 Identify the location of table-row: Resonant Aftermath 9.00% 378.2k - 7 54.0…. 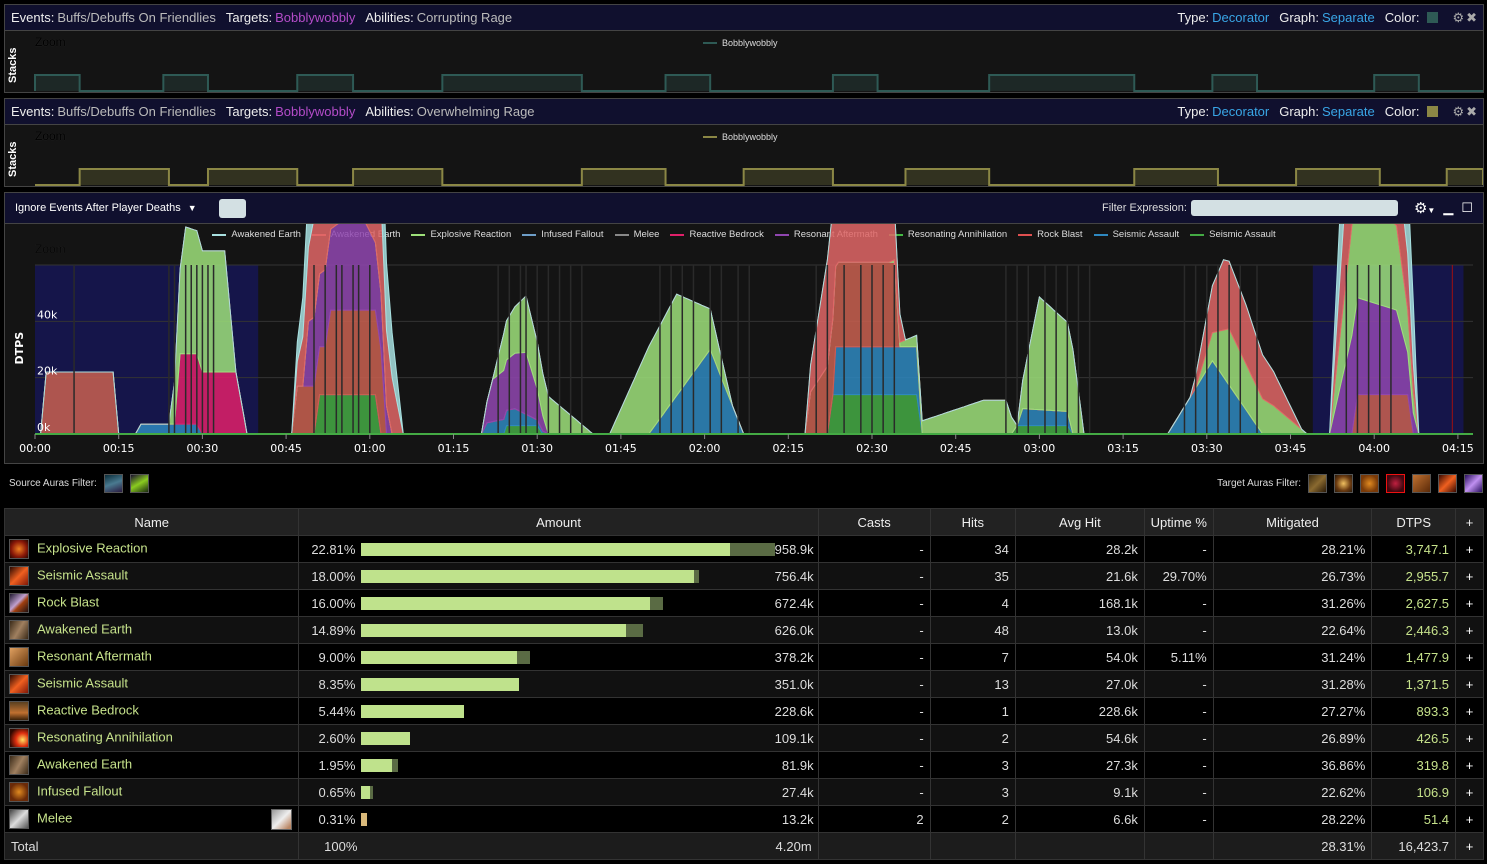
(743, 657).